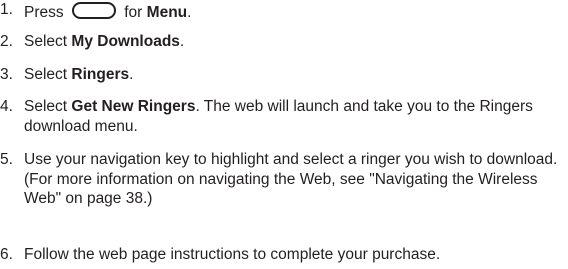 This screenshot has width=568, height=269. What do you see at coordinates (6, 9) in the screenshot?
I see `step-number: 1.` at bounding box center [6, 9].